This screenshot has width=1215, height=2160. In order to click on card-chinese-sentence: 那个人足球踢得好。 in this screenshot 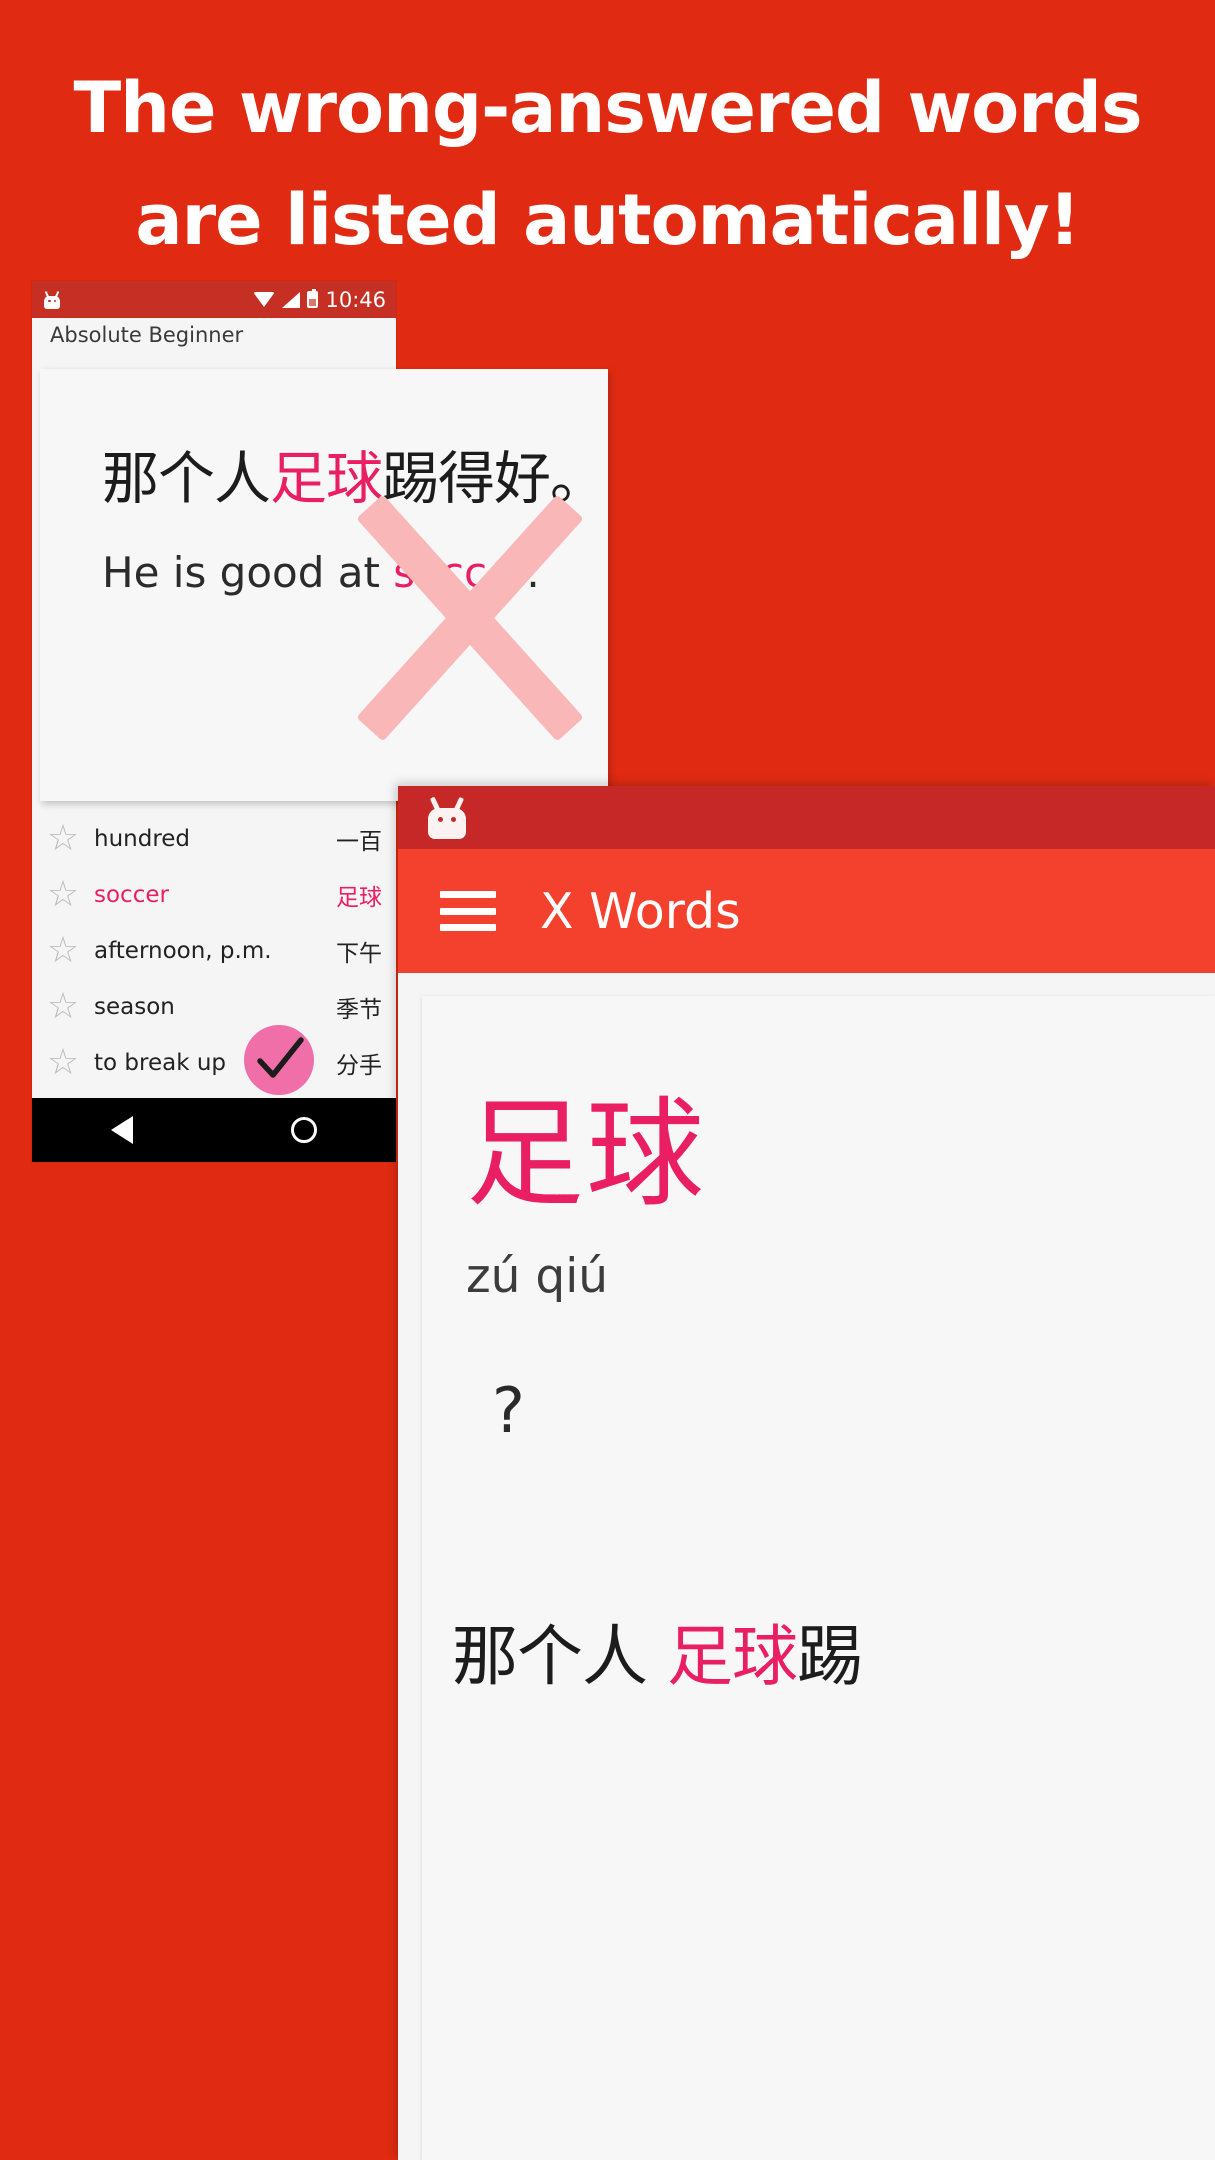, I will do `click(354, 474)`.